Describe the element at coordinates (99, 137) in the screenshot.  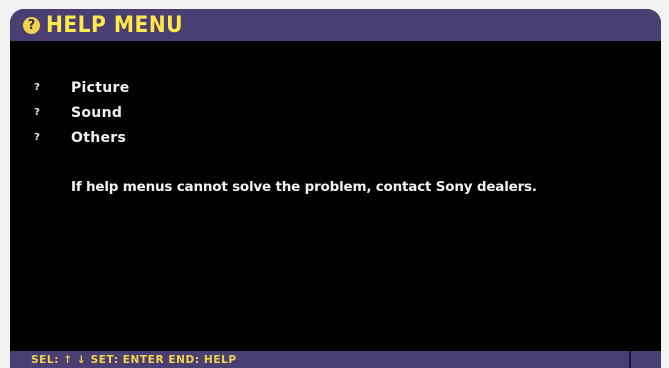
I see `menu-item-label: Others` at that location.